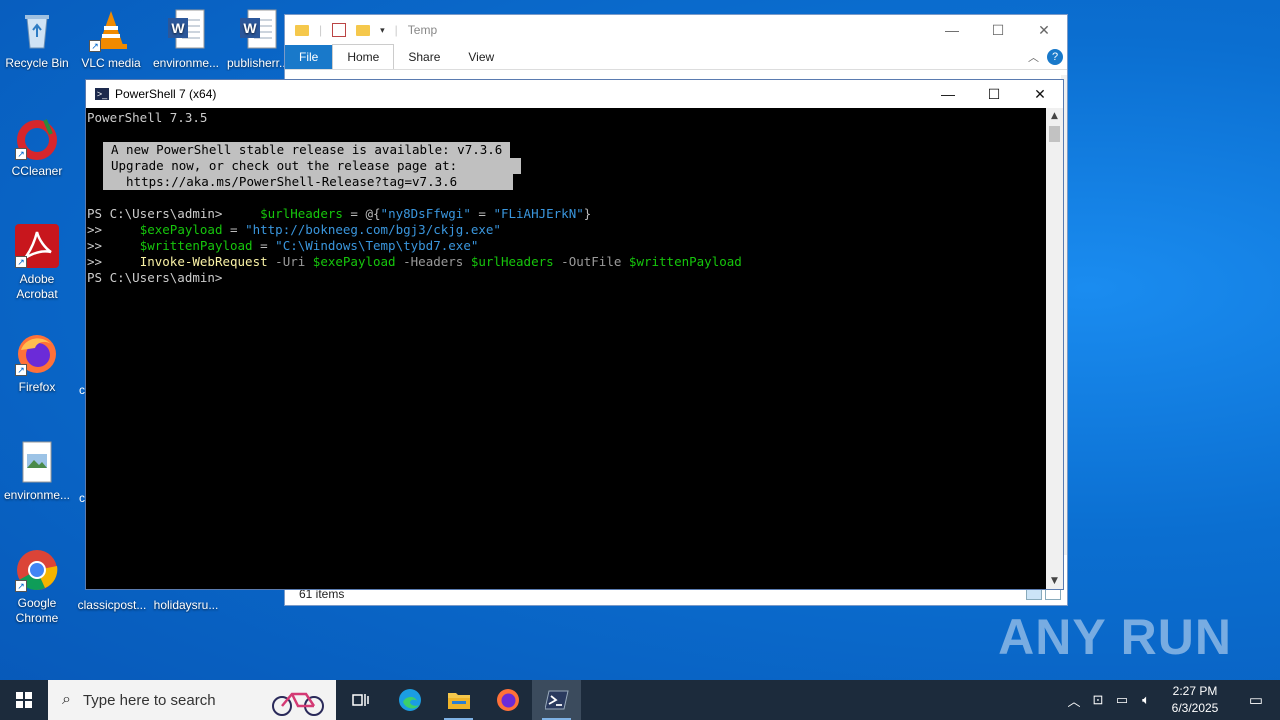  Describe the element at coordinates (37, 246) in the screenshot. I see `acrobat-icon: ↗` at that location.